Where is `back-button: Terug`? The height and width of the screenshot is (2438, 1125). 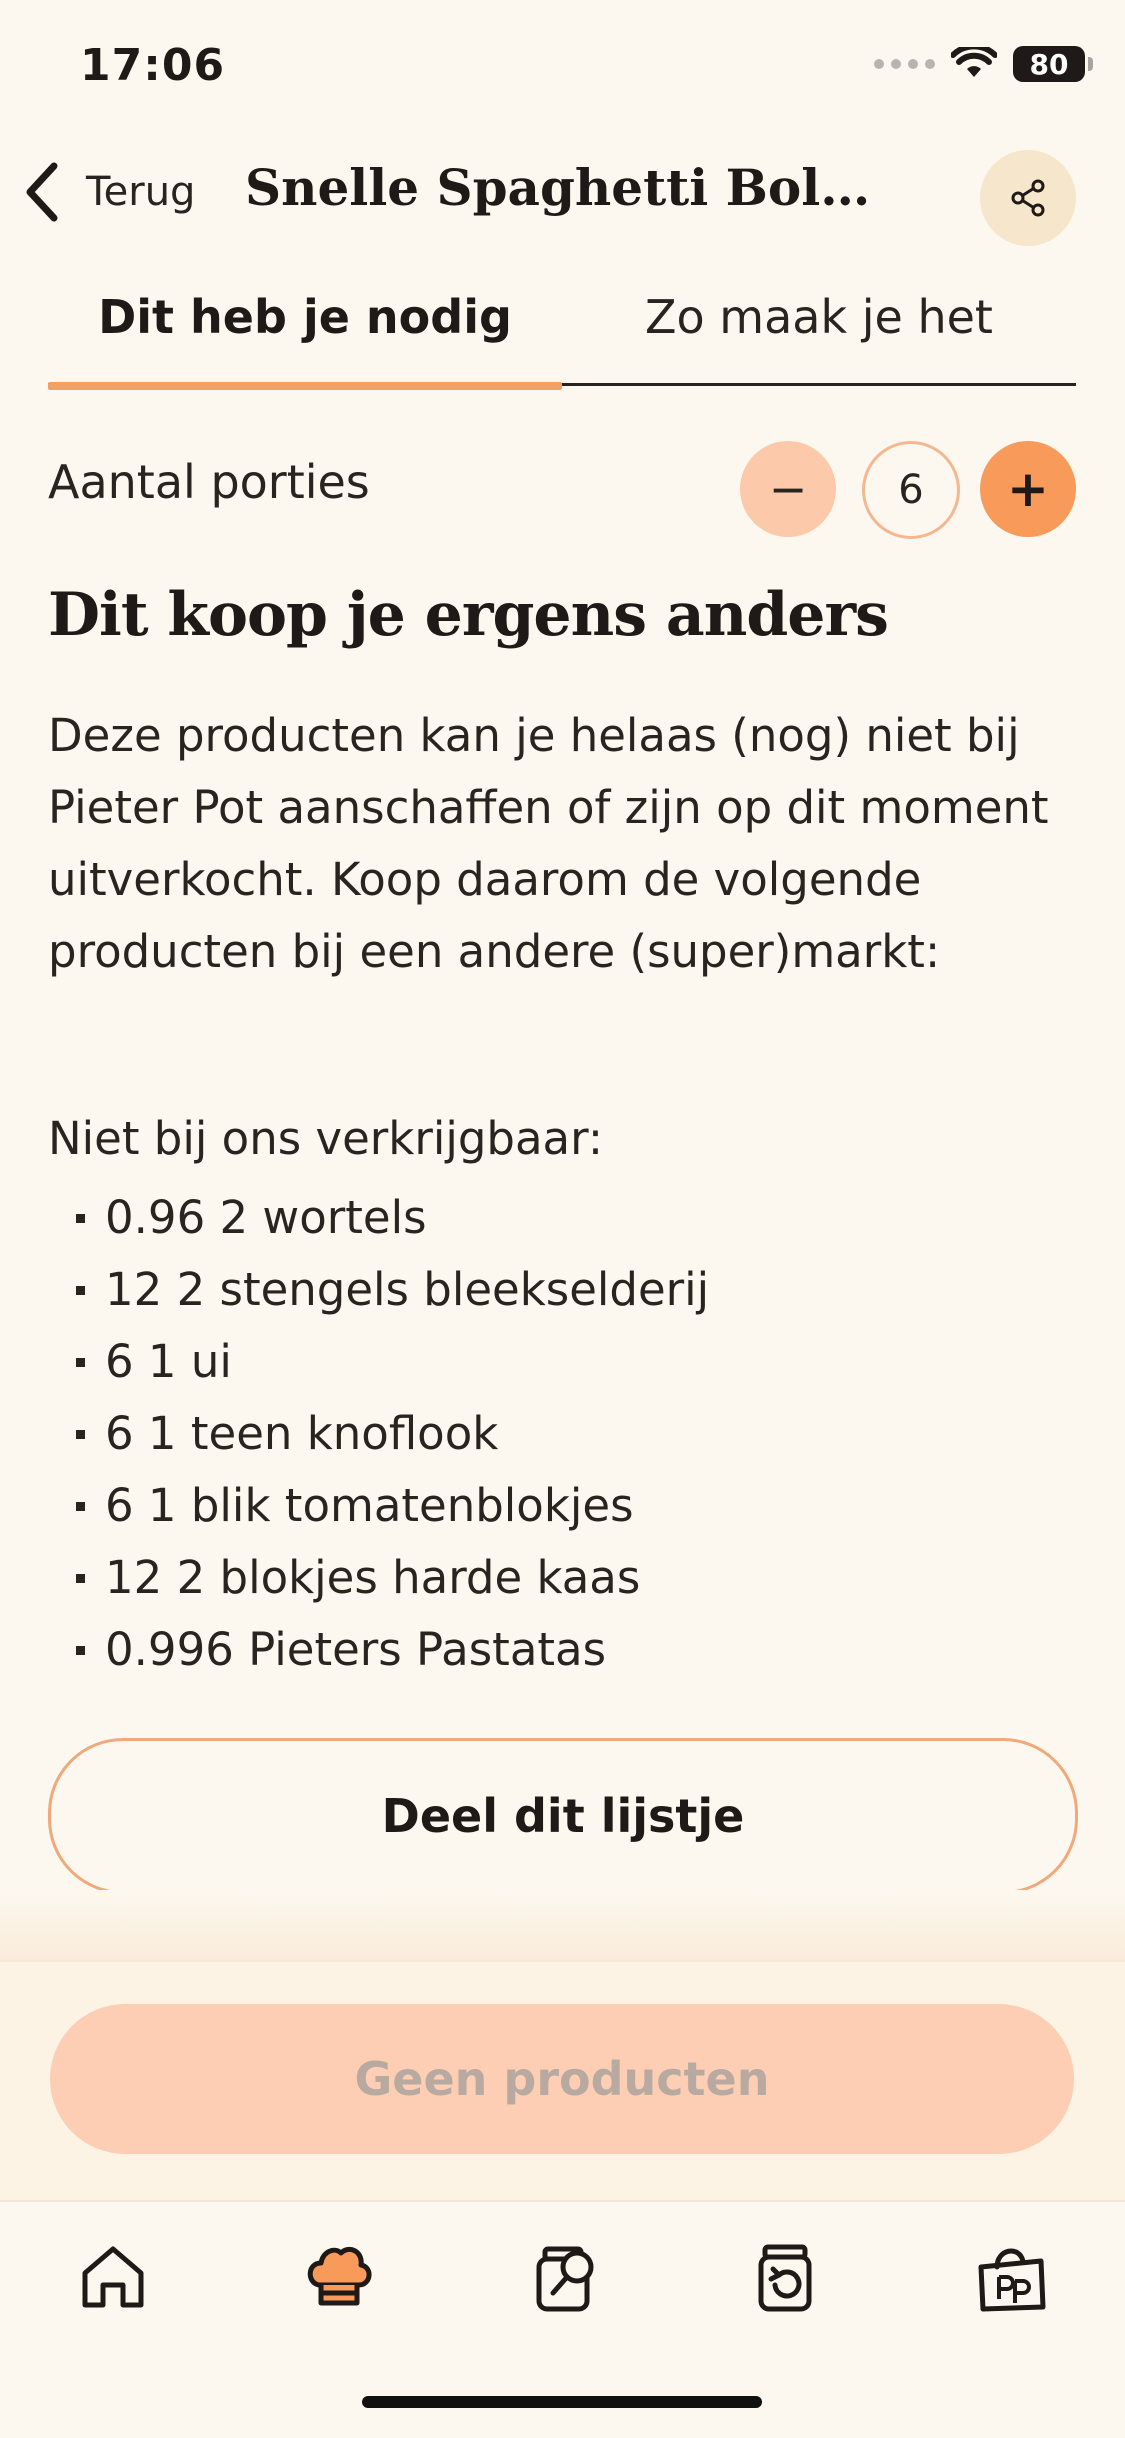 back-button: Terug is located at coordinates (107, 192).